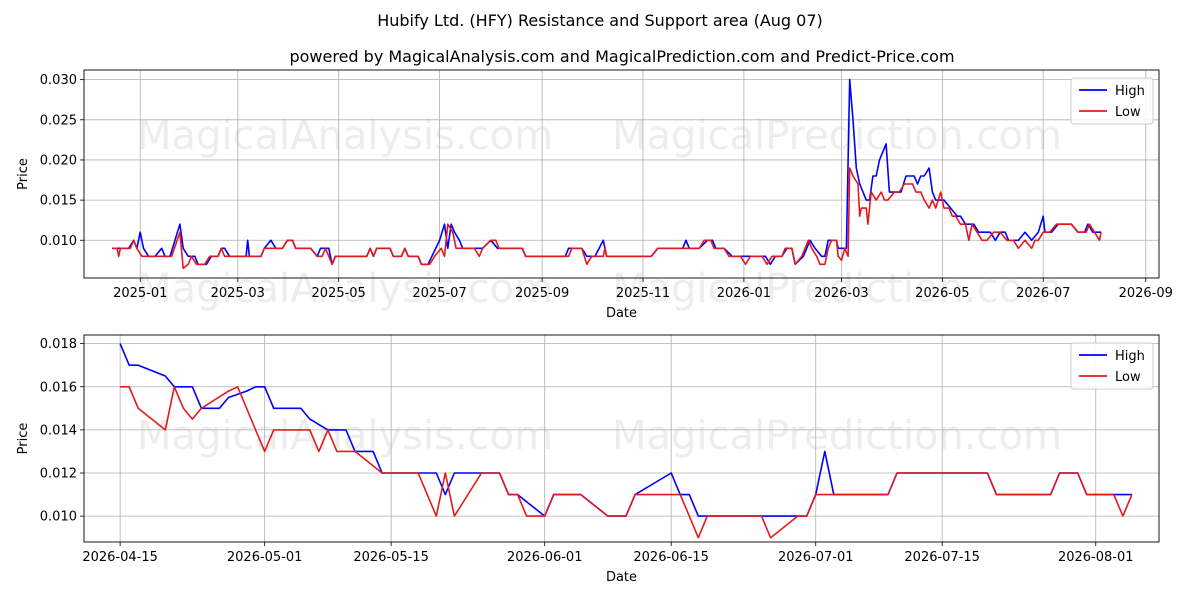  I want to click on x-tick-label: 2025-03, so click(238, 293).